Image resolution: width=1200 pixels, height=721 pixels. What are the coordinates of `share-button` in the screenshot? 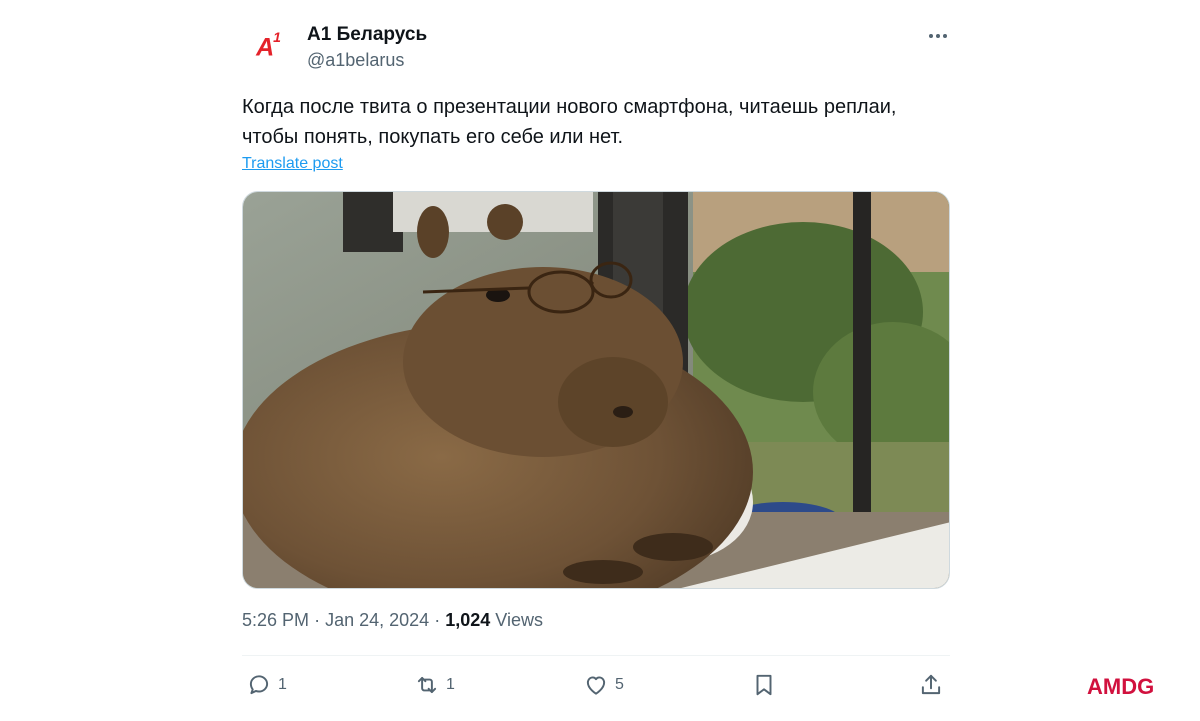 It's located at (931, 685).